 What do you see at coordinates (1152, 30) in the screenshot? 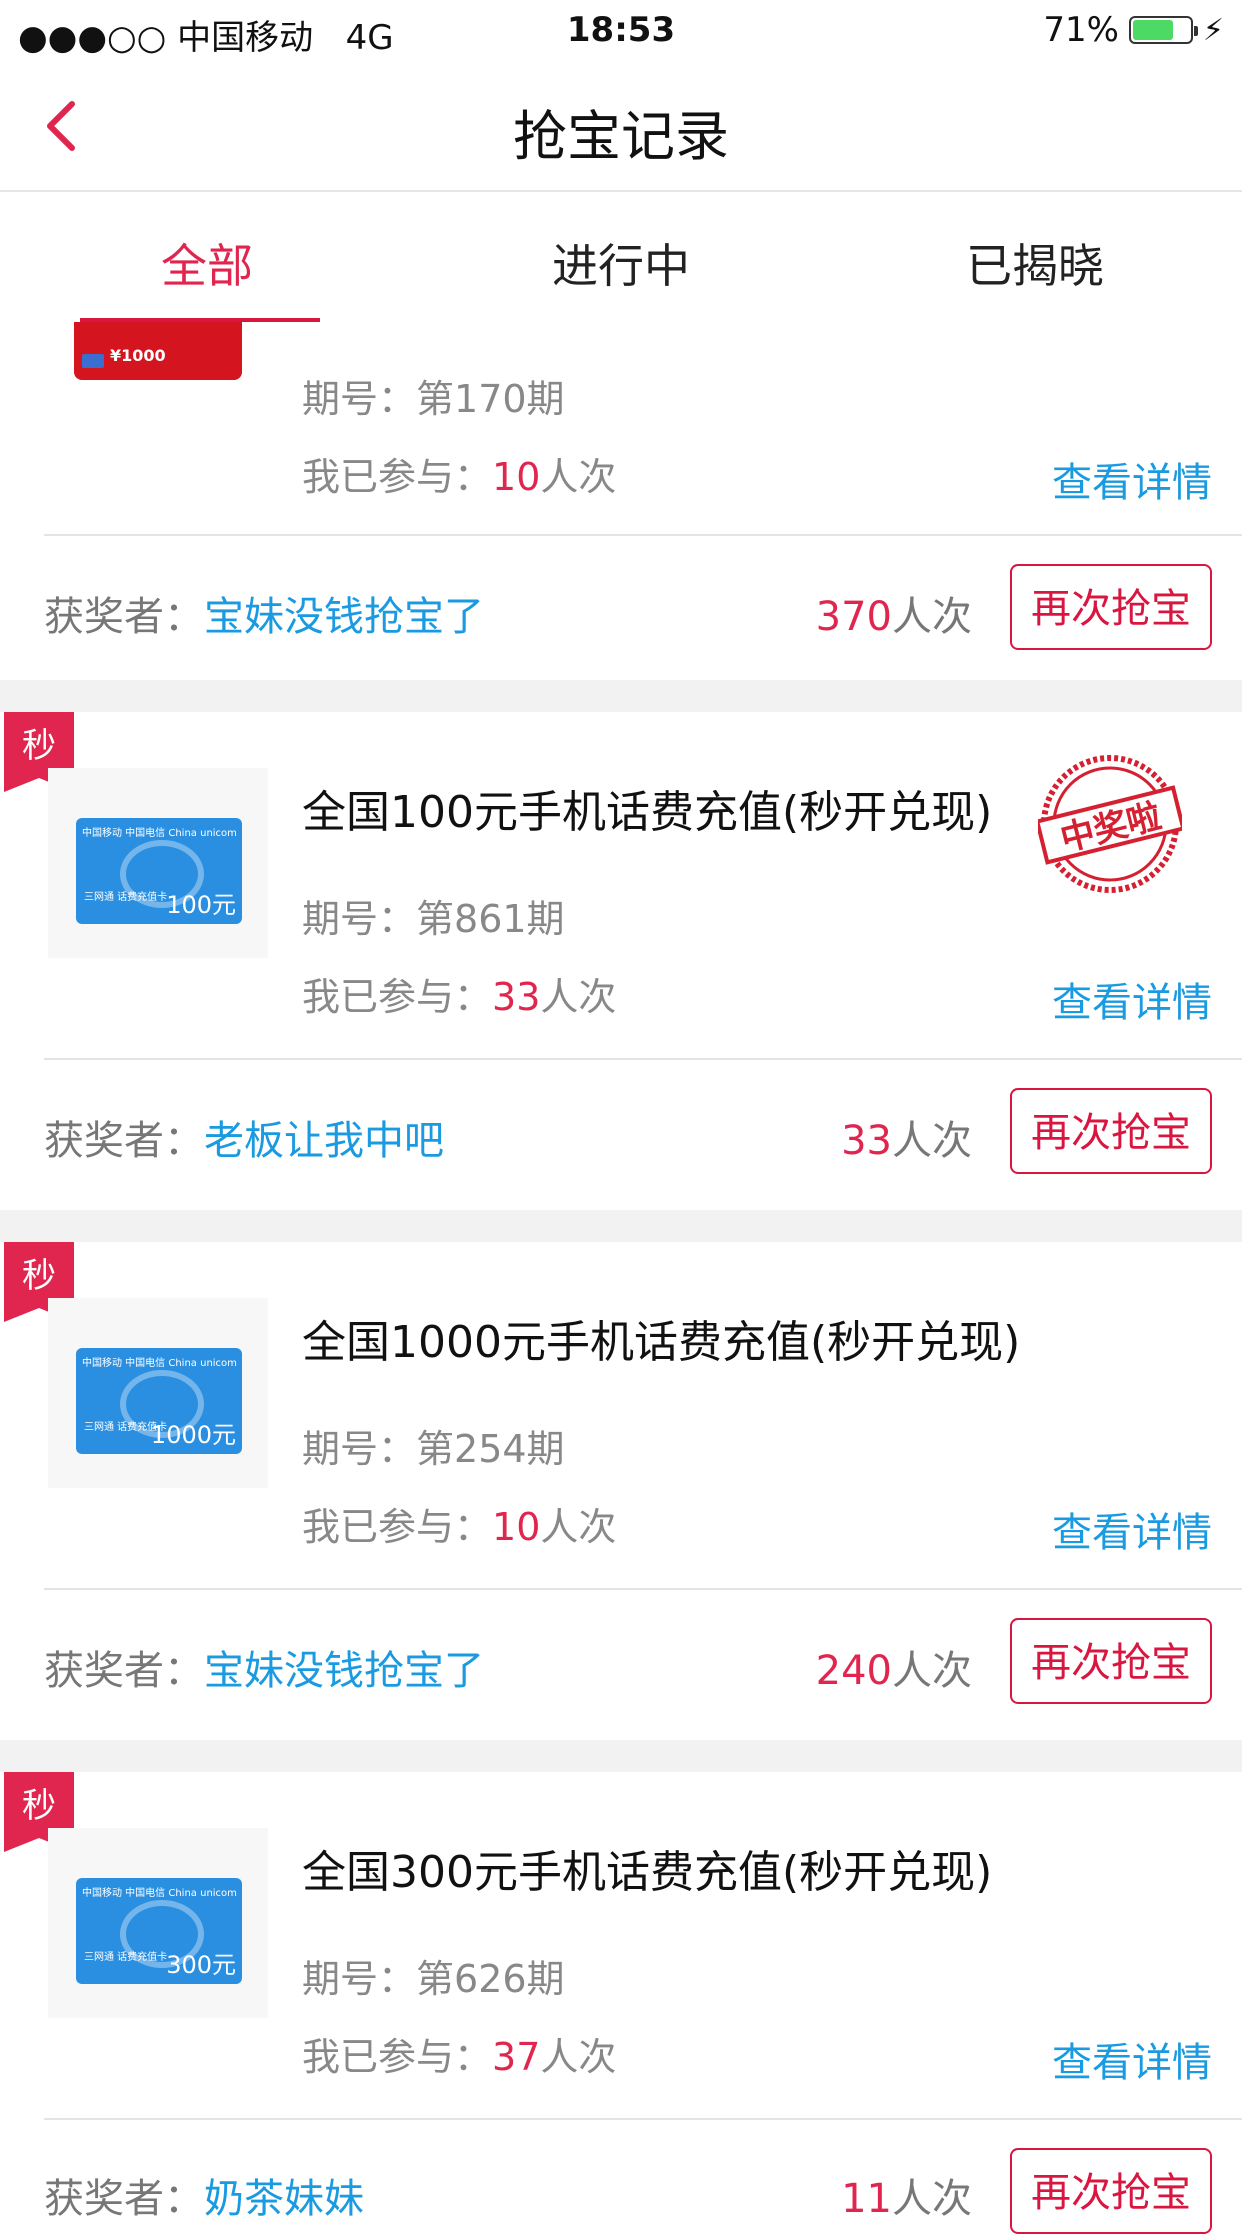
I see `battery-level` at bounding box center [1152, 30].